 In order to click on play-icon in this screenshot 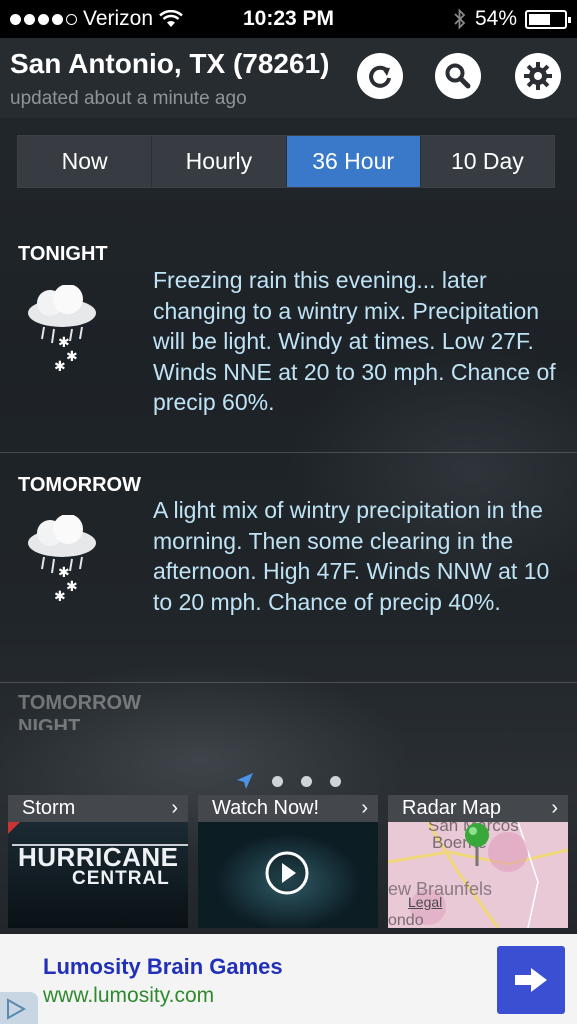, I will do `click(287, 873)`.